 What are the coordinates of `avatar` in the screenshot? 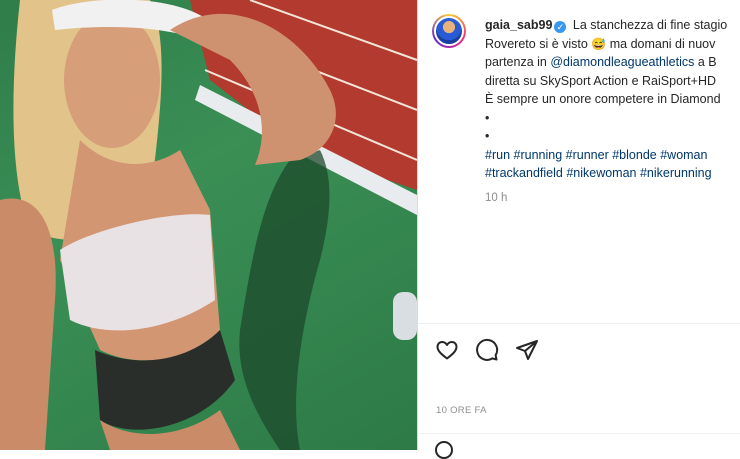 It's located at (449, 31).